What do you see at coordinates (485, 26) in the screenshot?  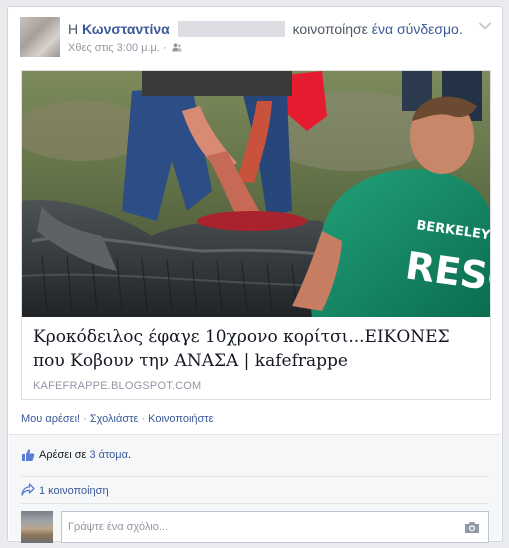 I see `chevron-down-icon` at bounding box center [485, 26].